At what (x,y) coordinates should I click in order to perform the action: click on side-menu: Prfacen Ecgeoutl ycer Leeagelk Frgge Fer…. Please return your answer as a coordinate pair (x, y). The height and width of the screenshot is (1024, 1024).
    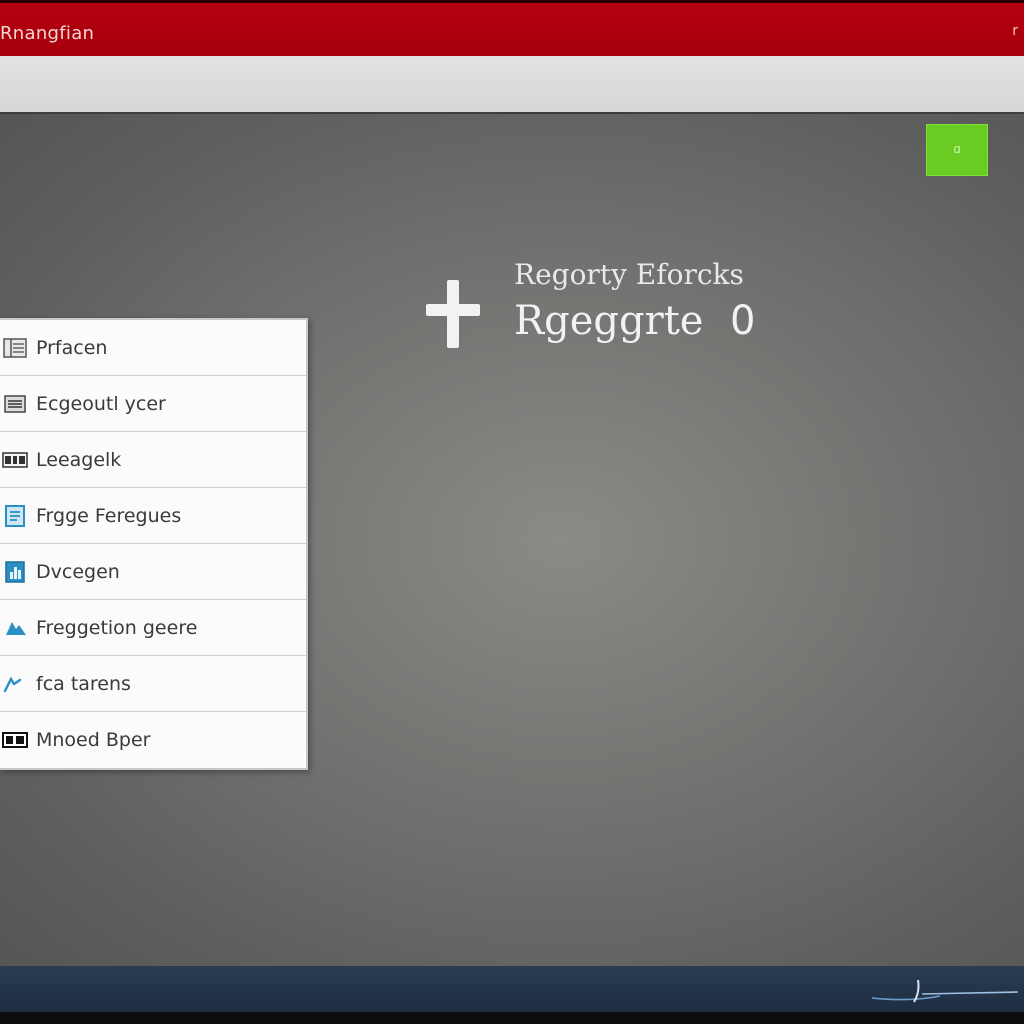
    Looking at the image, I should click on (154, 544).